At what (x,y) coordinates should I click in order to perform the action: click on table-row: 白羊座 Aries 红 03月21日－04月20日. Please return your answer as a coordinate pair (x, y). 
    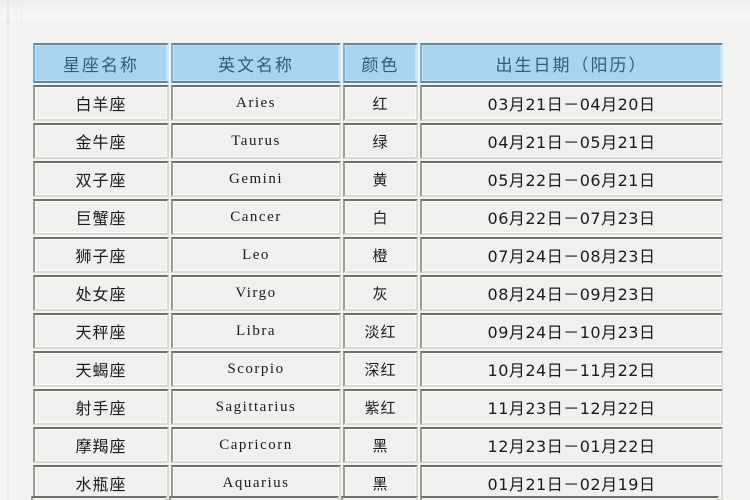
    Looking at the image, I should click on (378, 103).